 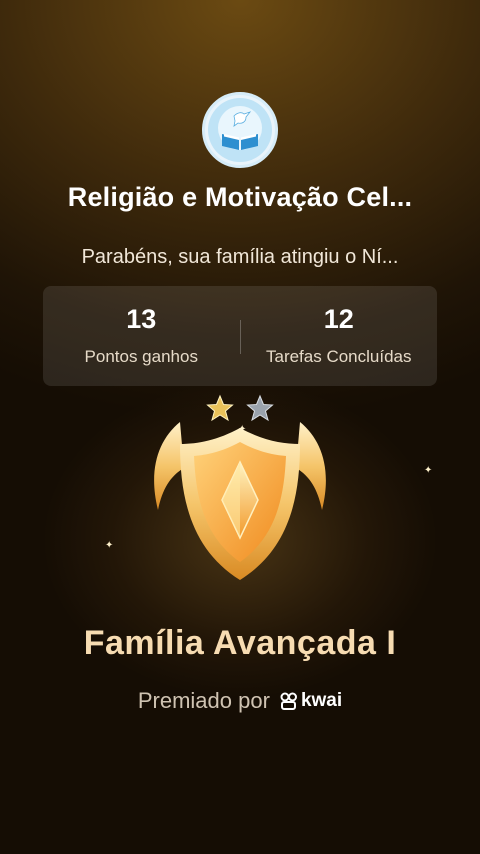 I want to click on stats-panel: 13 Pontos ganhos 12 Tarefas Concluídas, so click(x=240, y=336).